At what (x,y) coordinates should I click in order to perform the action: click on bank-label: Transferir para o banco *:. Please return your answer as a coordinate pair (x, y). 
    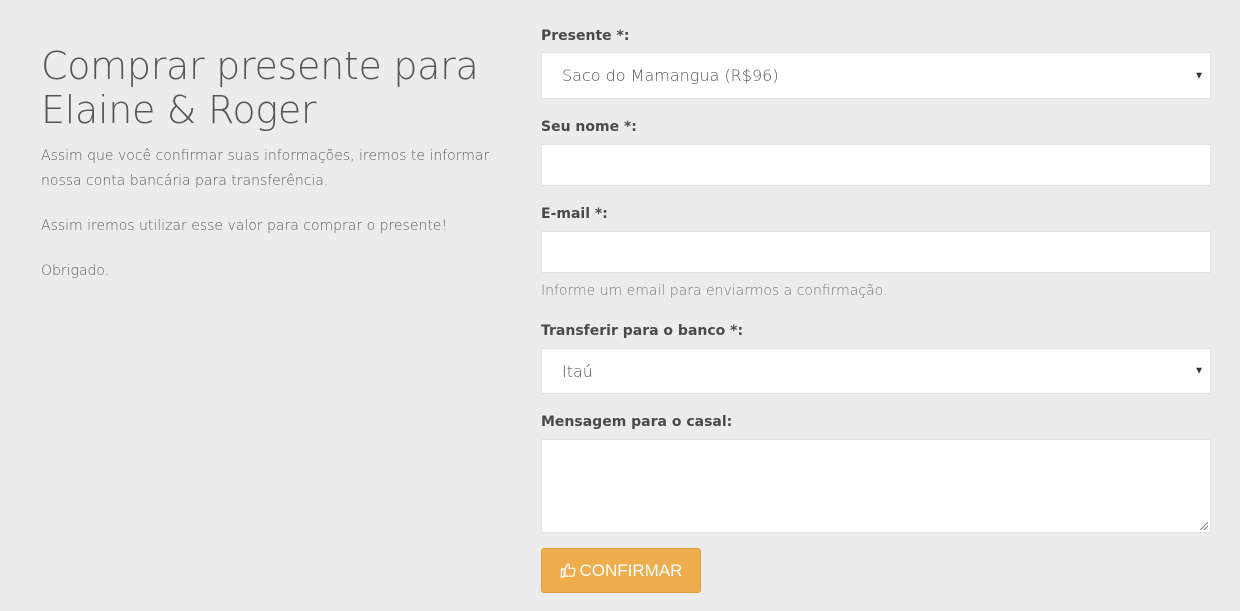
    Looking at the image, I should click on (642, 331).